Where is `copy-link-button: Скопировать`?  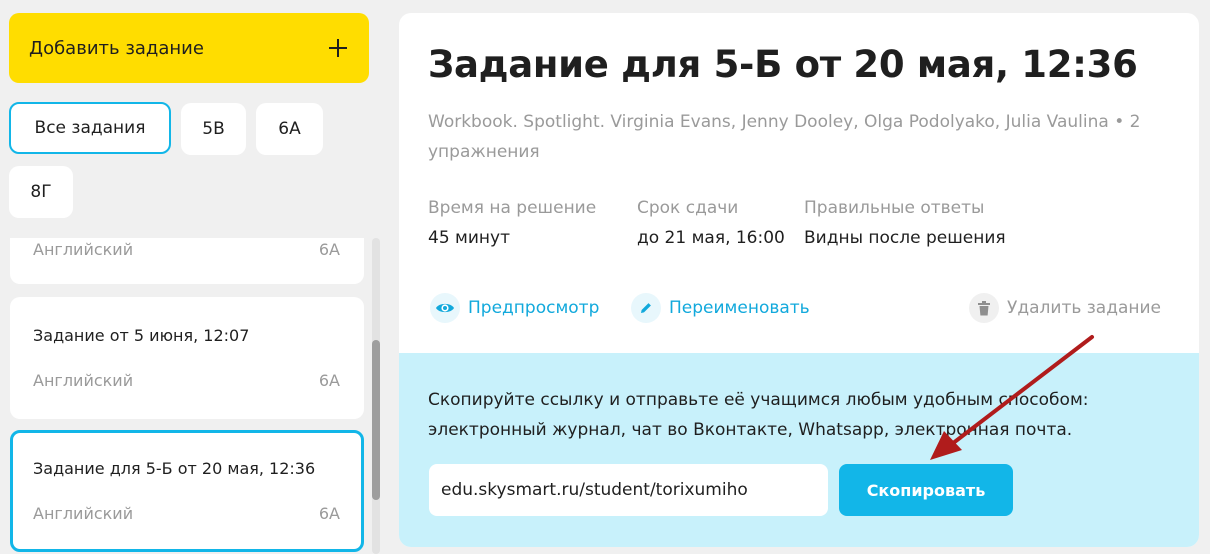 copy-link-button: Скопировать is located at coordinates (926, 490).